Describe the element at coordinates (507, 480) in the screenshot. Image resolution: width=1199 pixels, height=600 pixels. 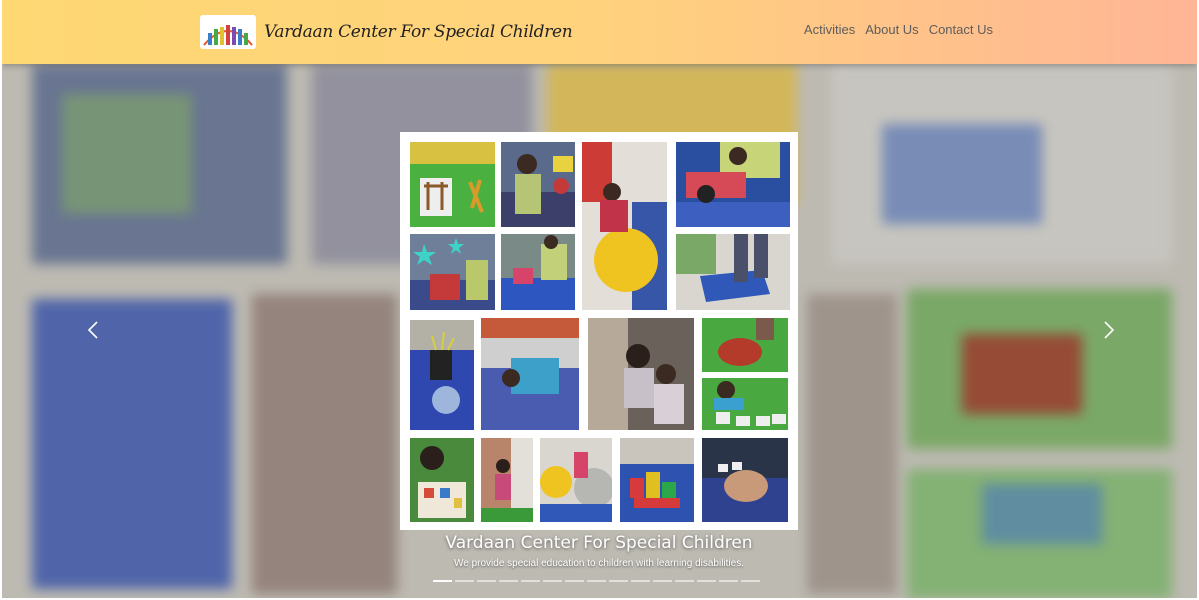
I see `photo-standing-child` at that location.